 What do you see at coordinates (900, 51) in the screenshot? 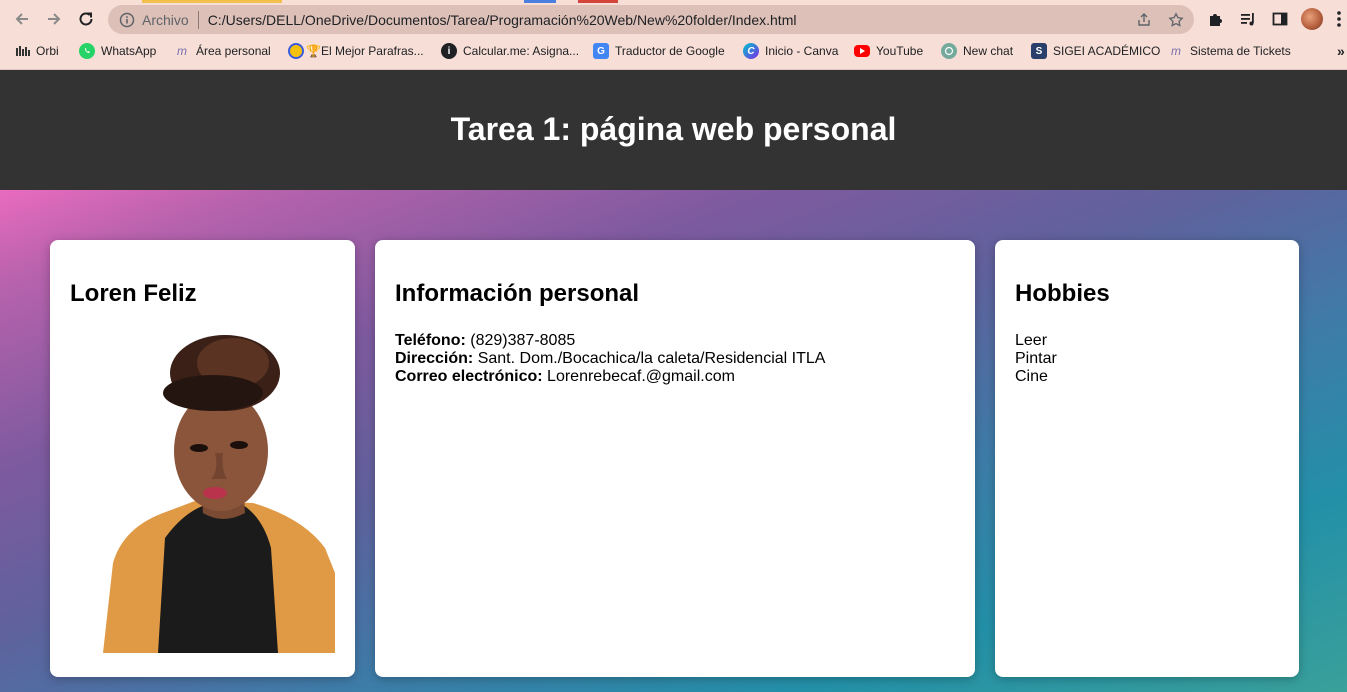
I see `bookmark-label: YouTube` at bounding box center [900, 51].